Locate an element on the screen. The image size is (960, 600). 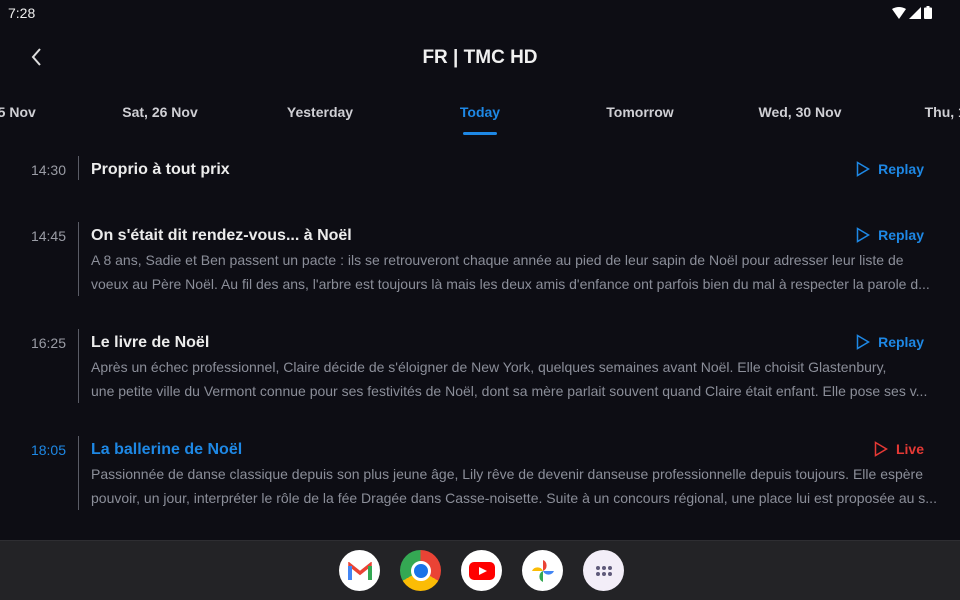
page-title: FR | TMC HD is located at coordinates (480, 57).